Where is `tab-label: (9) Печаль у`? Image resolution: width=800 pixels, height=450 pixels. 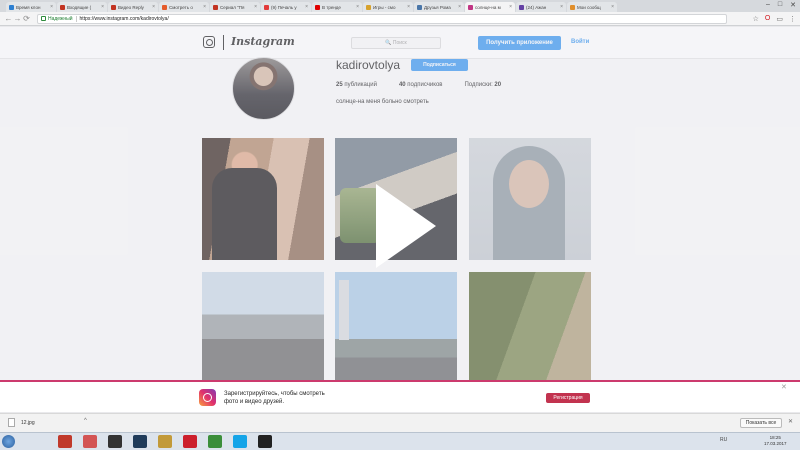
tab-label: (9) Печаль у is located at coordinates (284, 7).